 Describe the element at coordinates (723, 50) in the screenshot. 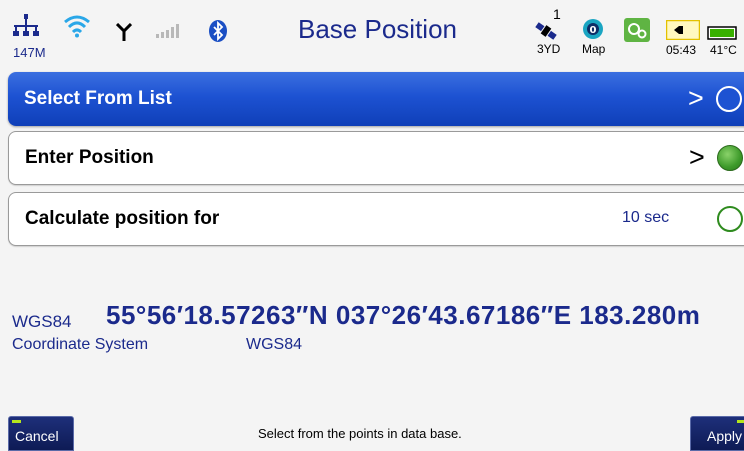

I see `temperature: 41°C` at that location.